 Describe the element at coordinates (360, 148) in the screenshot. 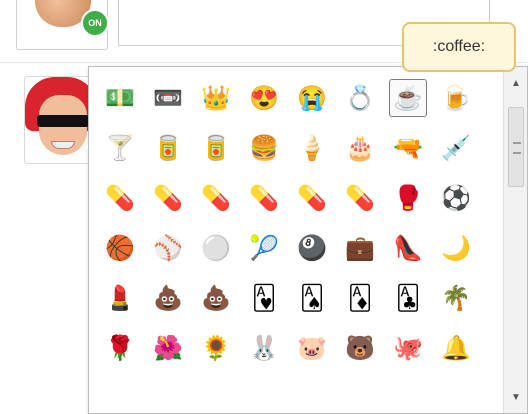

I see `emoji-item: 🎂` at that location.